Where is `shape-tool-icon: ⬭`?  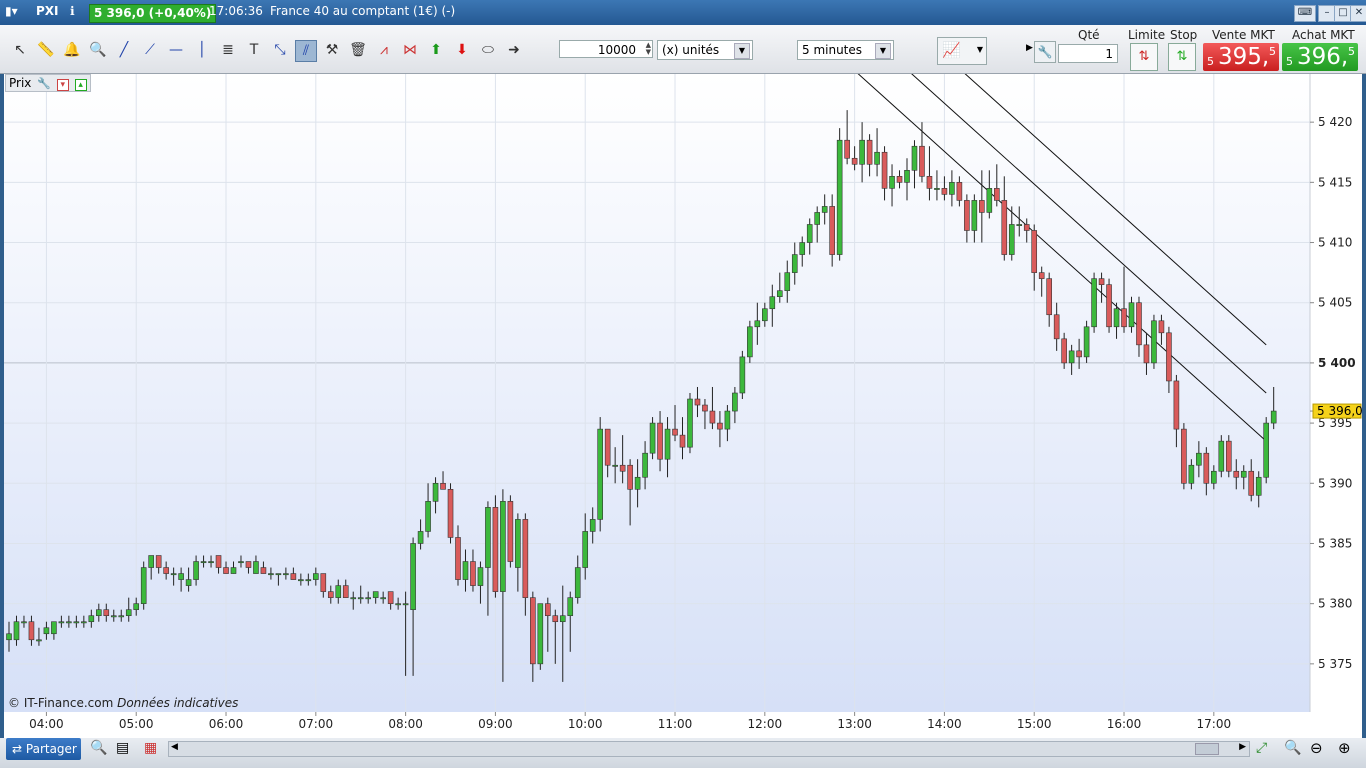 shape-tool-icon: ⬭ is located at coordinates (488, 50).